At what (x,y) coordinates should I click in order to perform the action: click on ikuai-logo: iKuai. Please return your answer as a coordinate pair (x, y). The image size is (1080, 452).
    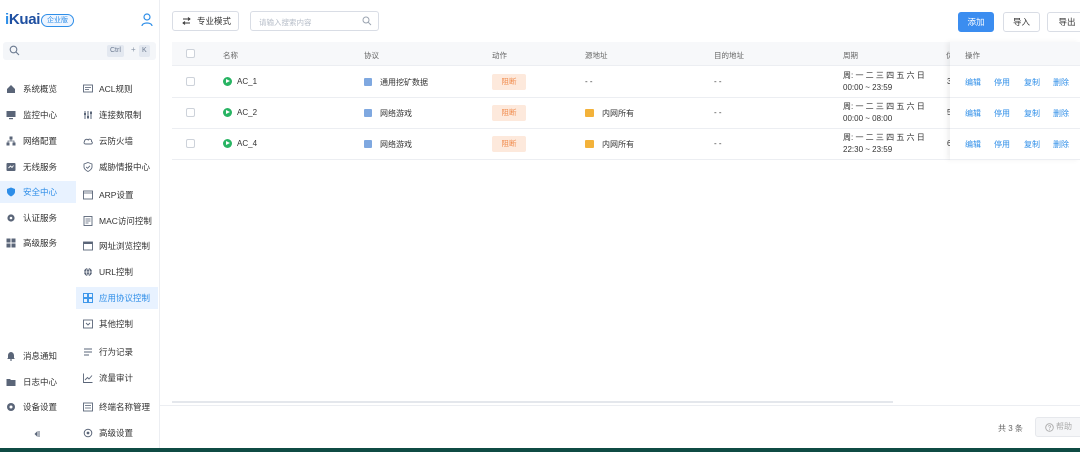
    Looking at the image, I should click on (22, 19).